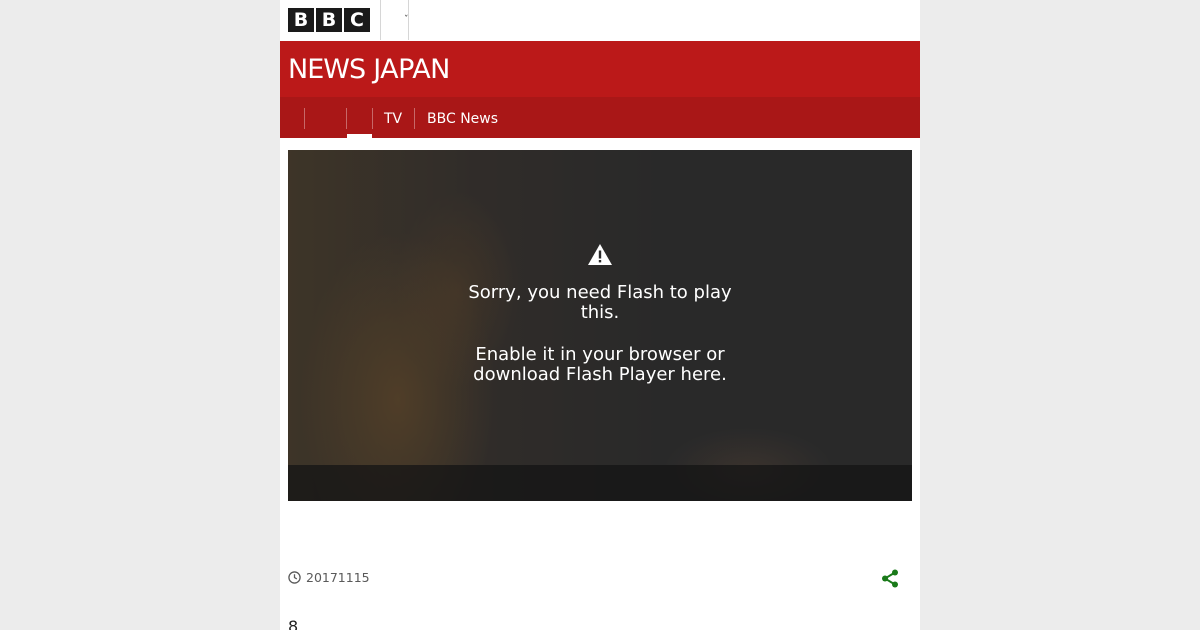  I want to click on article-meta: 20171115, so click(329, 577).